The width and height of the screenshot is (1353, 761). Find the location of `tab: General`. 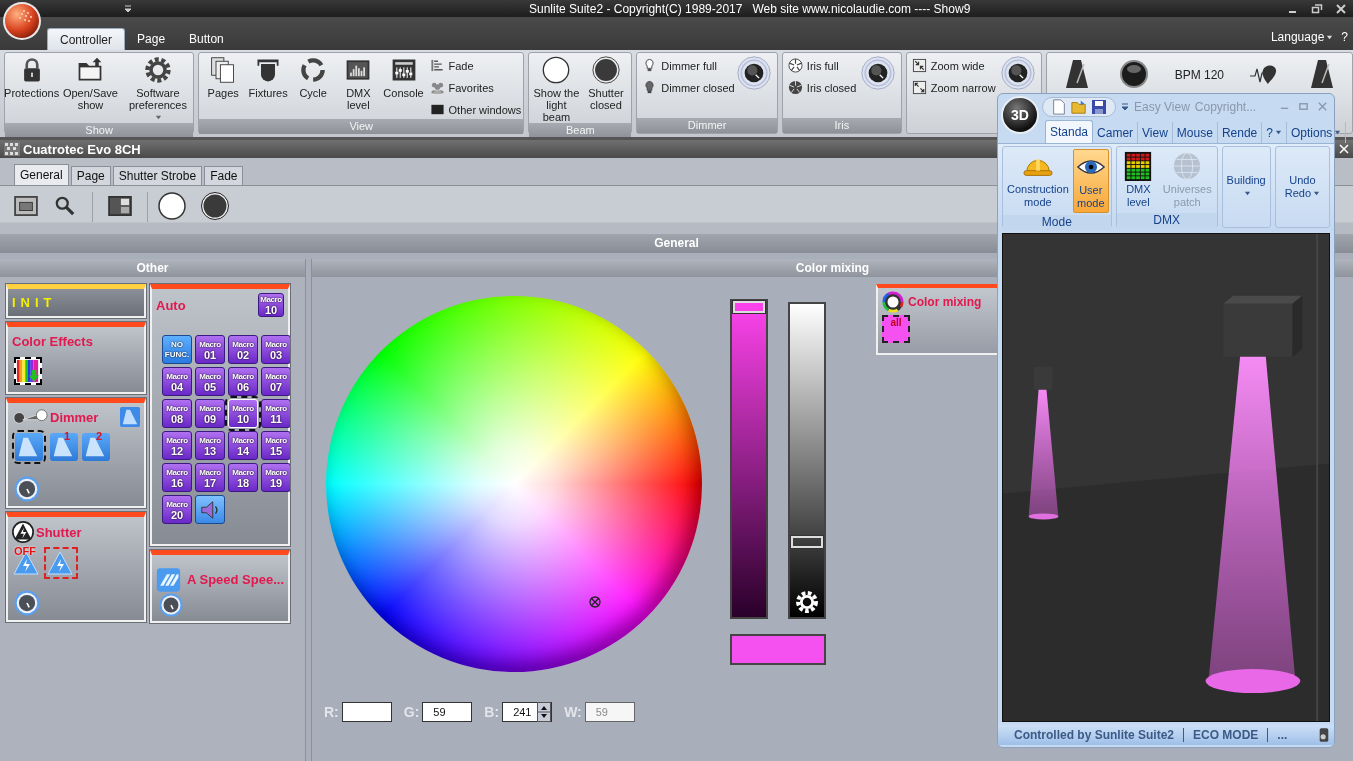

tab: General is located at coordinates (41, 174).